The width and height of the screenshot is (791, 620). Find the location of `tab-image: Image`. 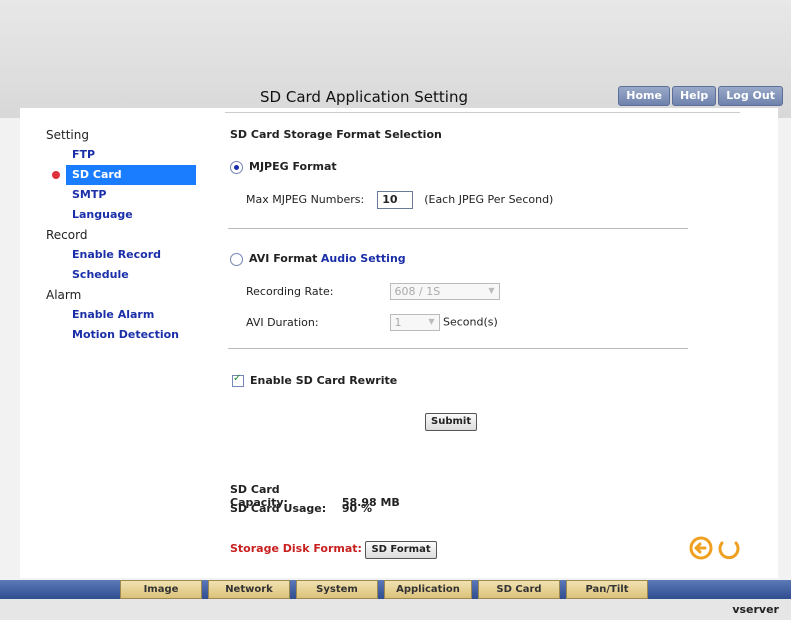

tab-image: Image is located at coordinates (161, 589).